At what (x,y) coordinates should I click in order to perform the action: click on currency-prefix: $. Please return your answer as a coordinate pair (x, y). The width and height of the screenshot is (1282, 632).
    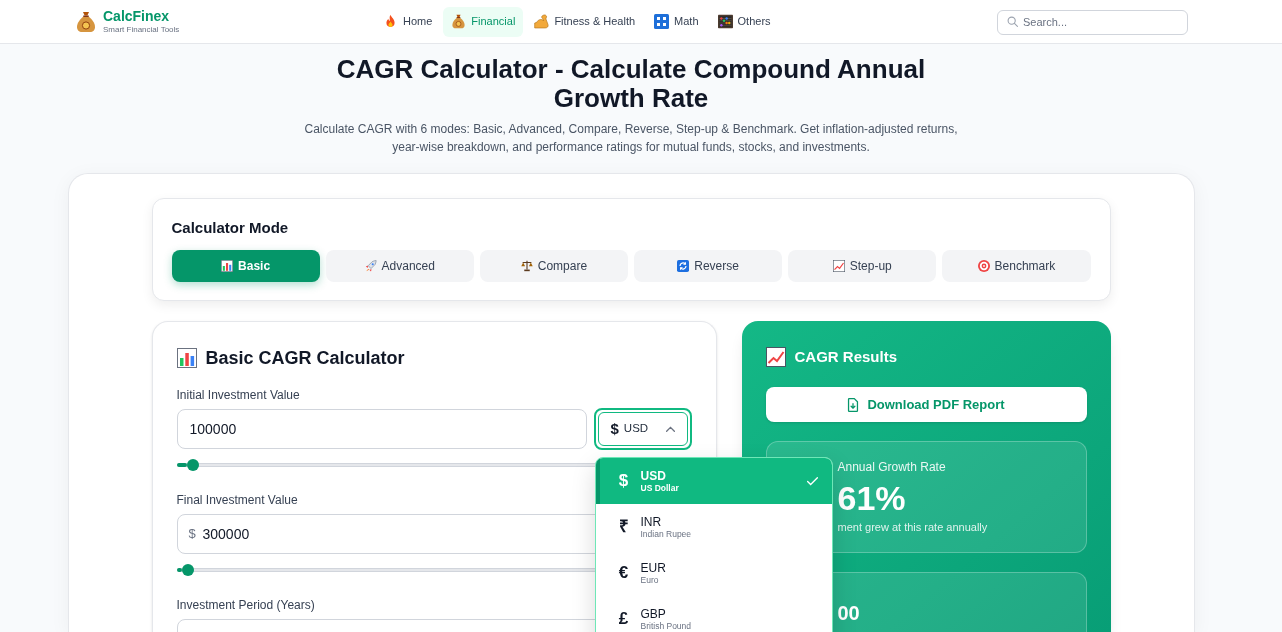
    Looking at the image, I should click on (192, 534).